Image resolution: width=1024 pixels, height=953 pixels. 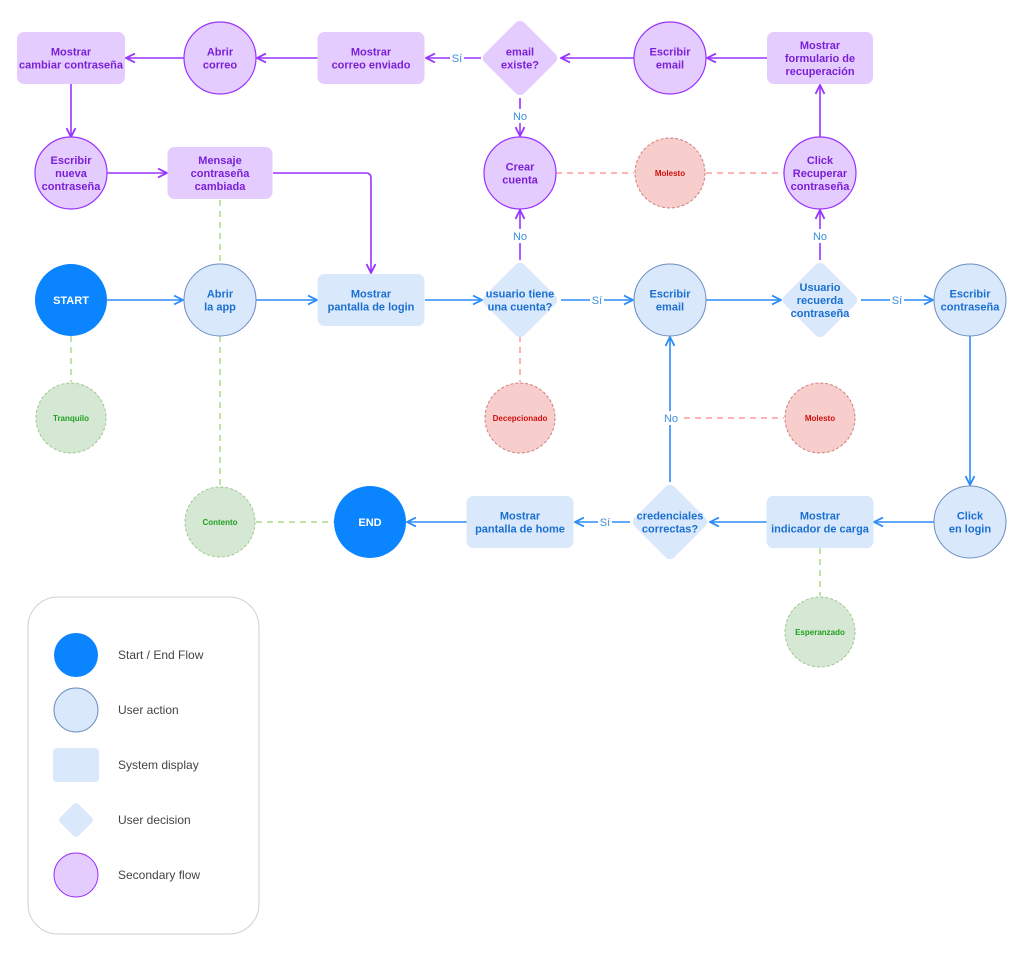 What do you see at coordinates (520, 181) in the screenshot?
I see `node-label: cuenta` at bounding box center [520, 181].